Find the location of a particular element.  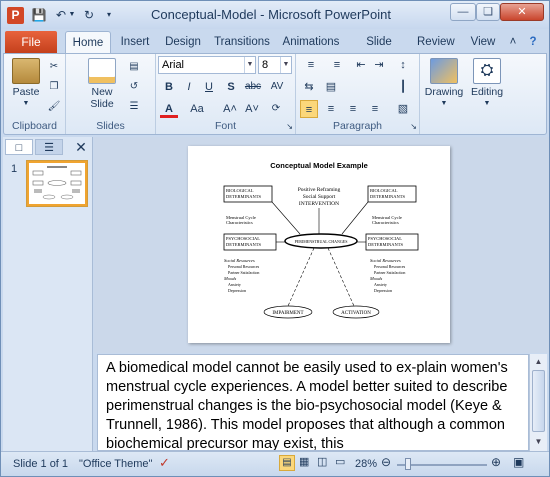

format-painter-icon: 🖌 is located at coordinates (54, 107).